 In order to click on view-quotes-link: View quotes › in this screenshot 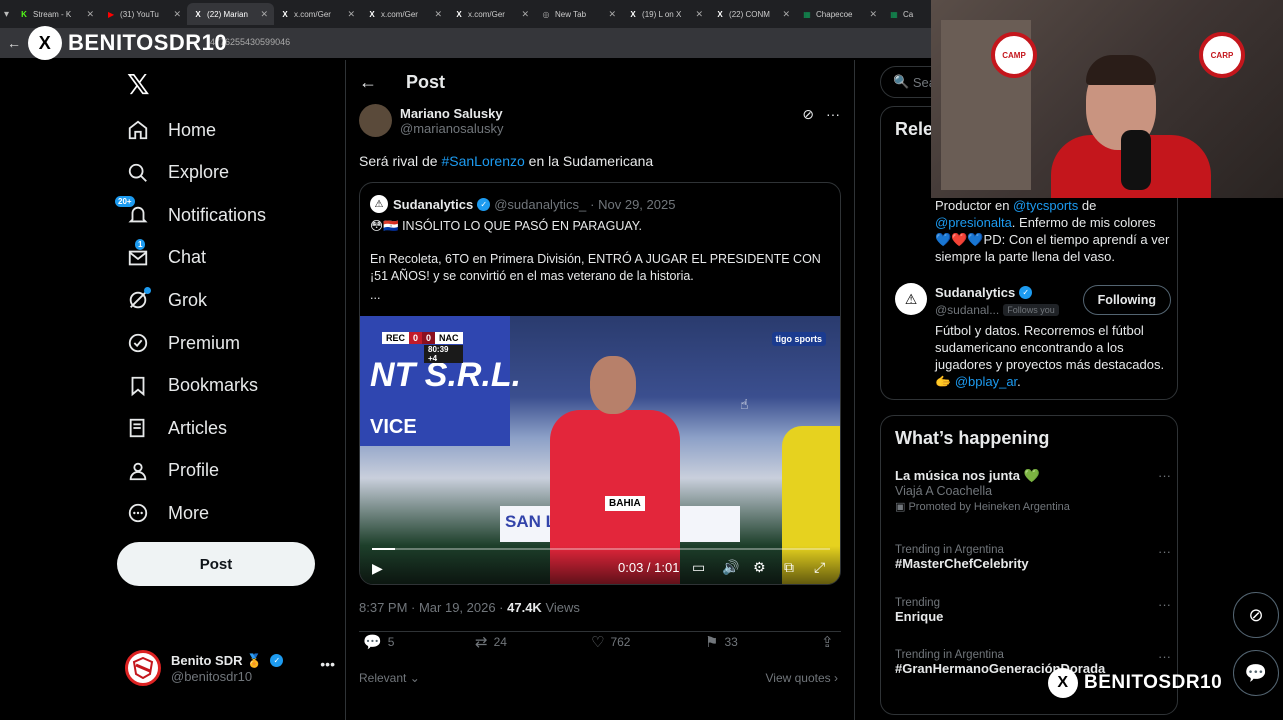, I will do `click(802, 678)`.